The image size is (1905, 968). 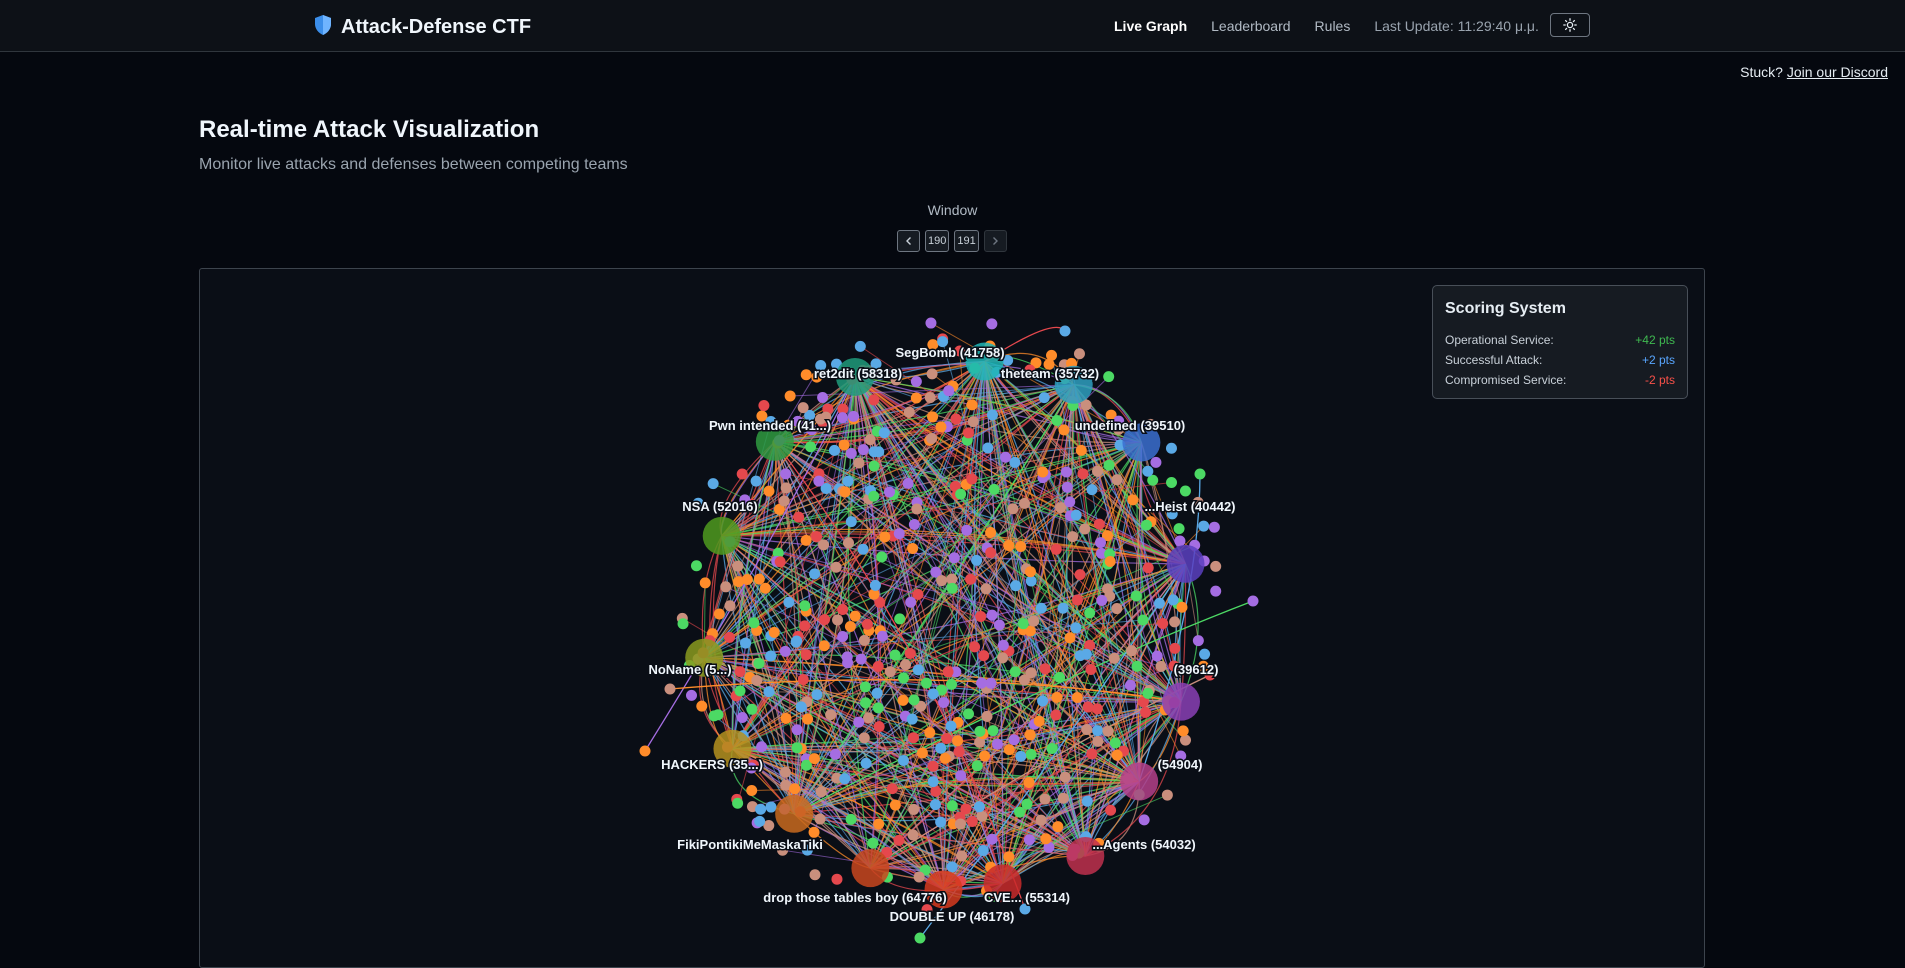 What do you see at coordinates (1570, 25) in the screenshot?
I see `theme-toggle-button` at bounding box center [1570, 25].